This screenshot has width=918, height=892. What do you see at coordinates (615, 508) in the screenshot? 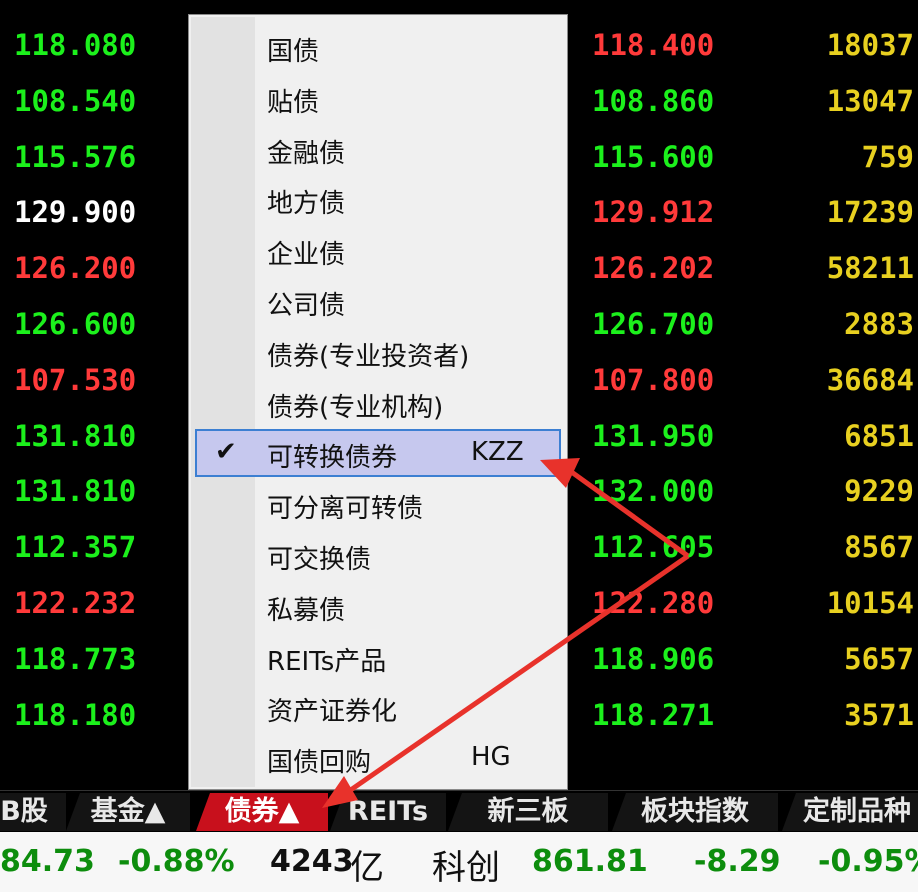
I see `arrow-to-convertible-bond` at bounding box center [615, 508].